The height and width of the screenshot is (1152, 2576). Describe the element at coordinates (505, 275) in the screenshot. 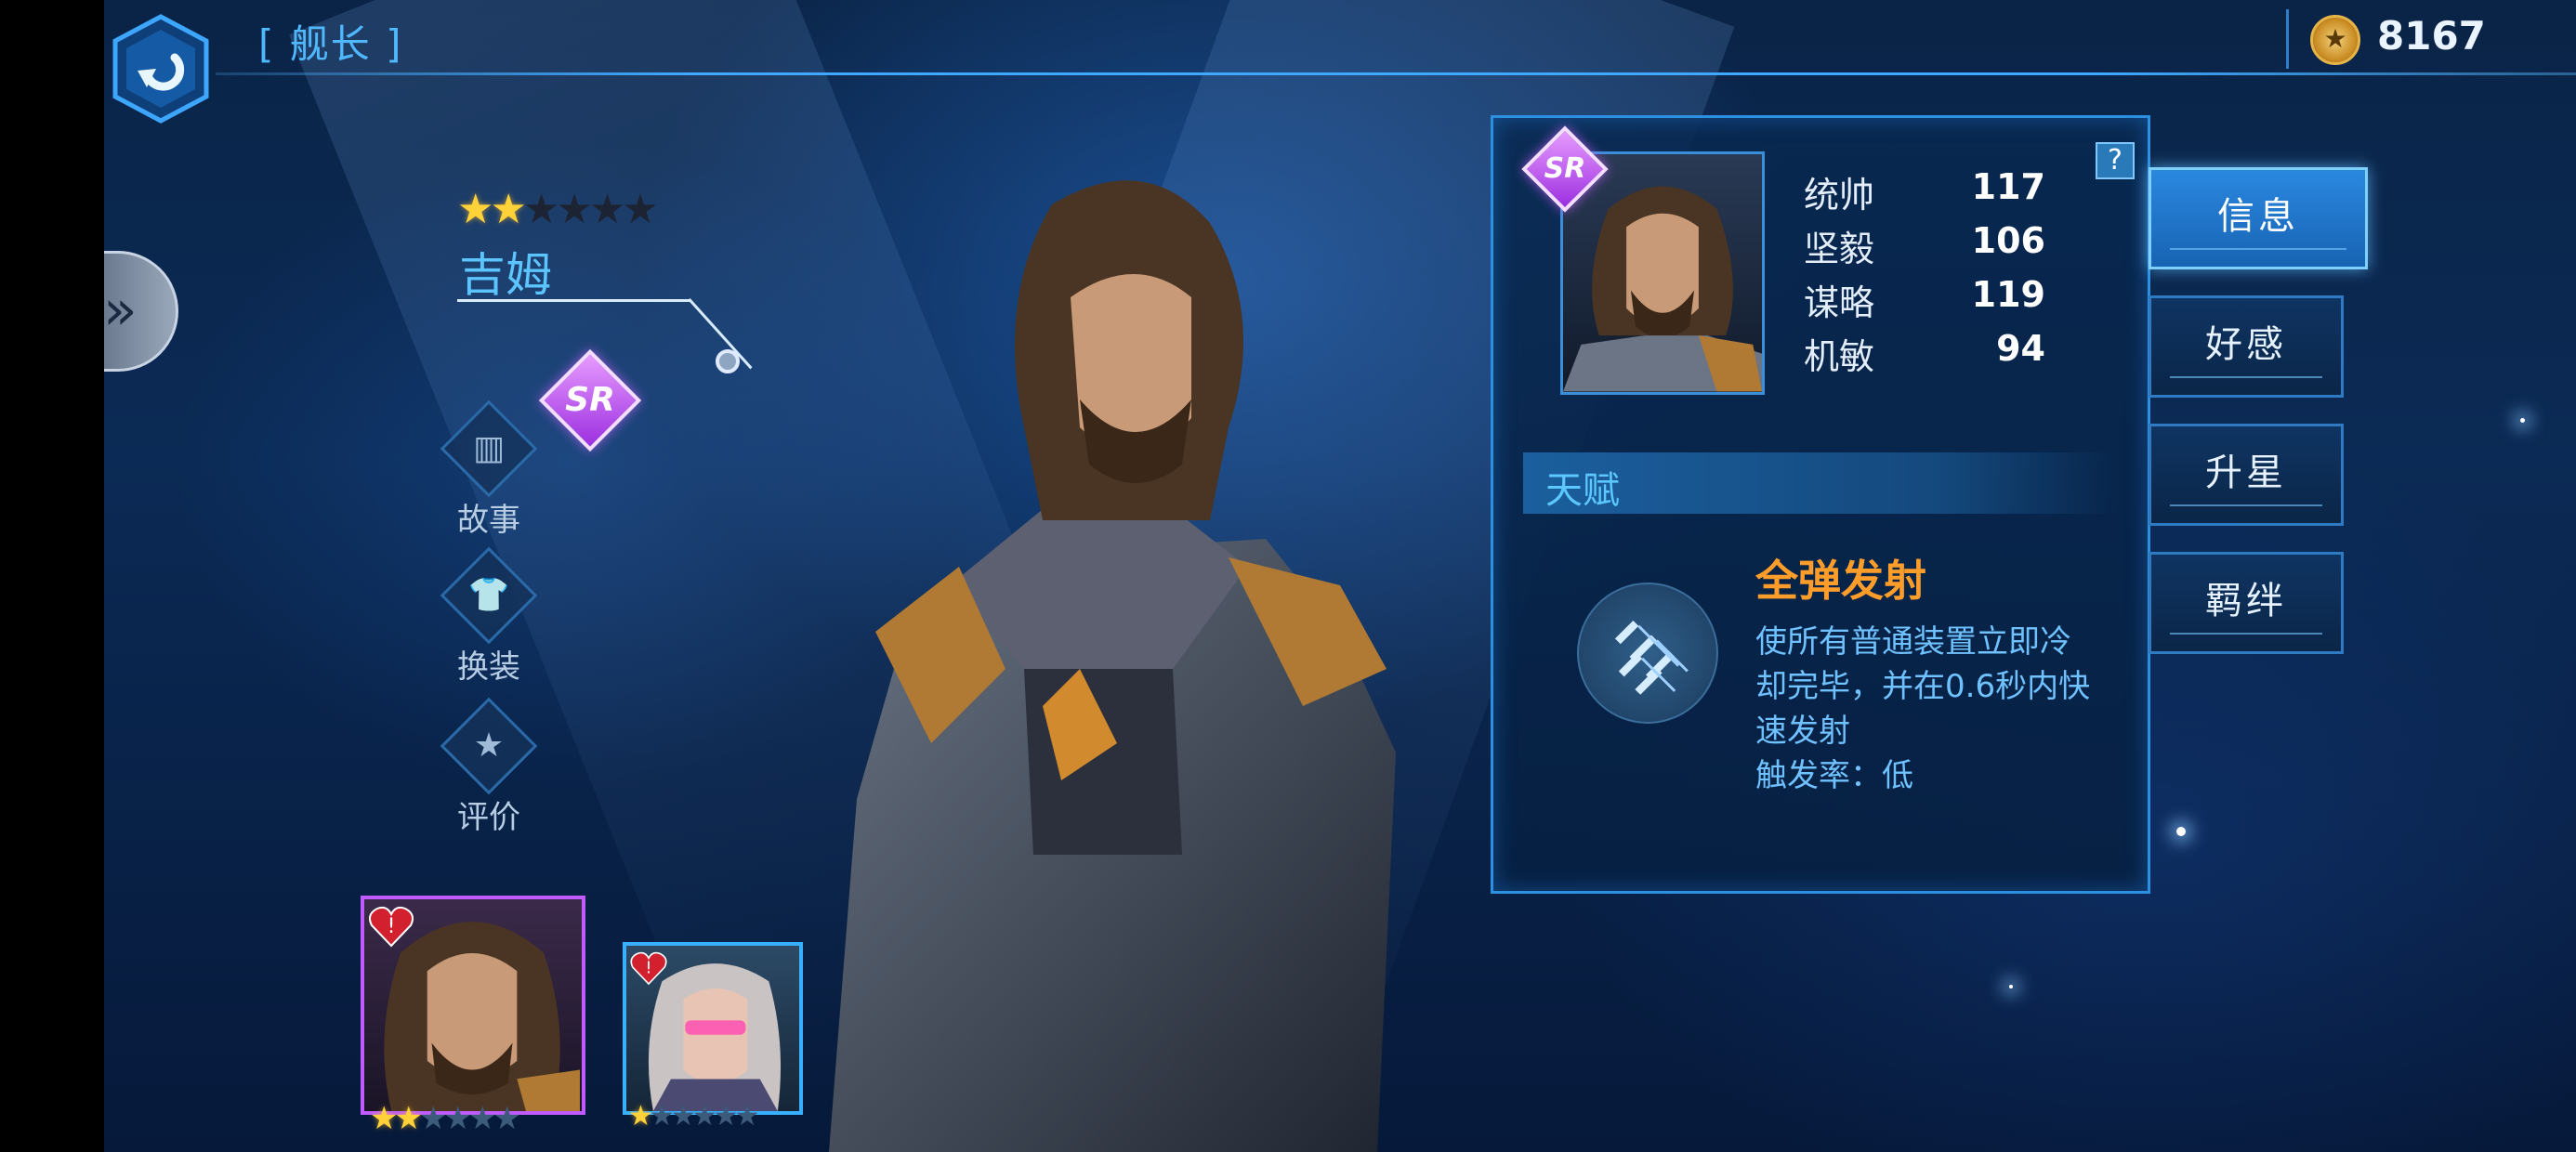

I see `character-name: 吉姆` at that location.